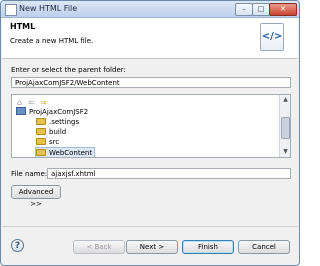 The image size is (320, 266). Describe the element at coordinates (47, 142) in the screenshot. I see `tree-item-src: src` at that location.